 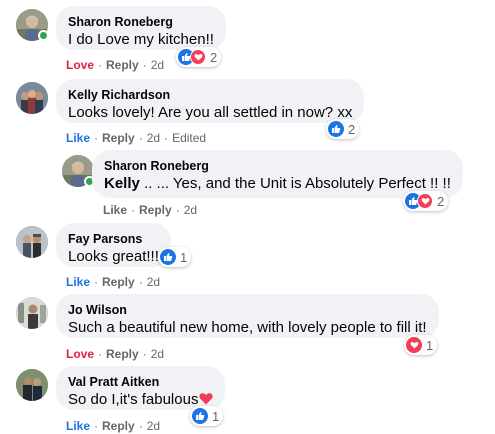 I want to click on comment-bubble: Fay Parsons Looks great!!!, so click(x=113, y=245).